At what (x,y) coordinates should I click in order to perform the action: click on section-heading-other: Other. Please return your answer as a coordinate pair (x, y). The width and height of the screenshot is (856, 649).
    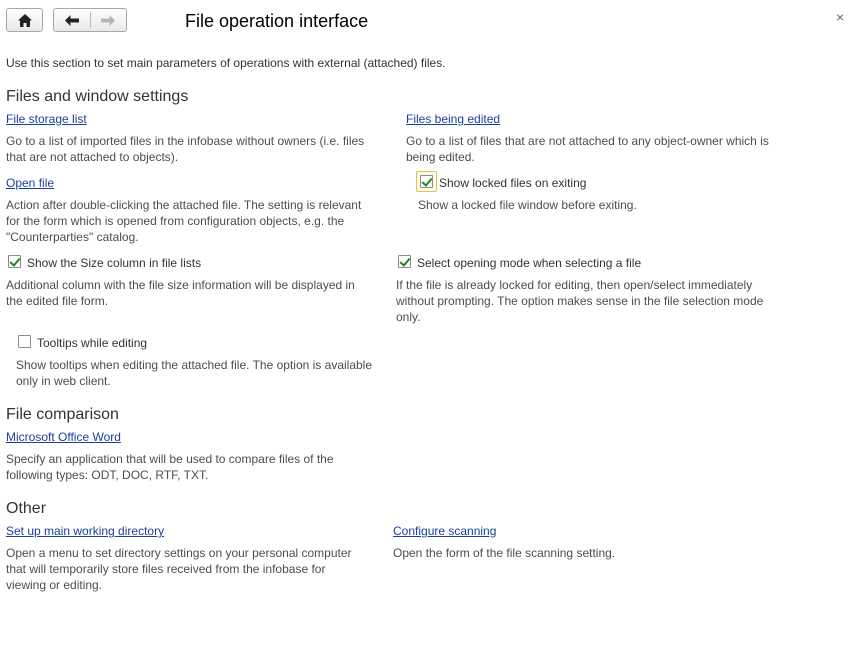
    Looking at the image, I should click on (26, 508).